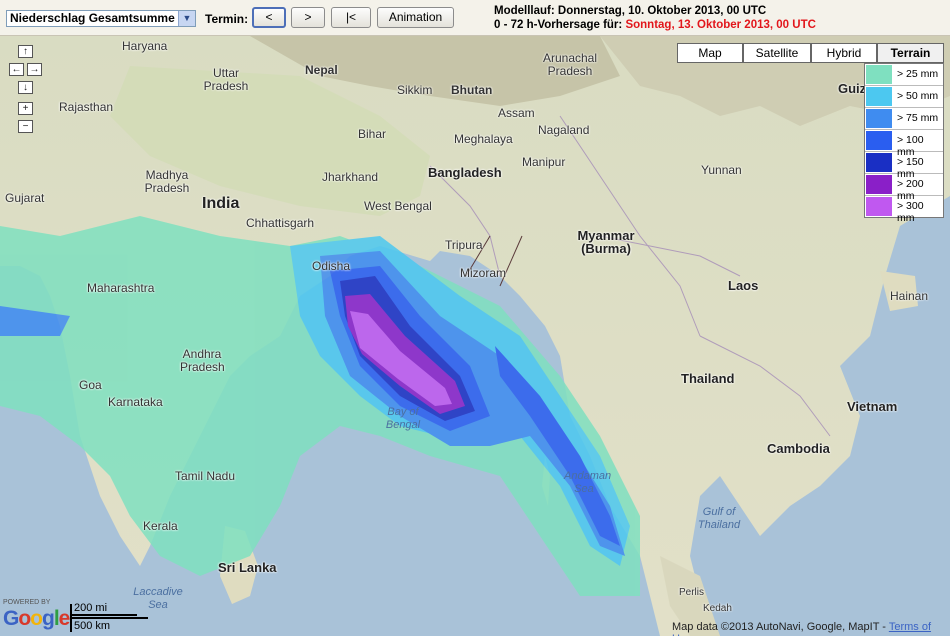  I want to click on label-manipur: Manipur, so click(544, 162).